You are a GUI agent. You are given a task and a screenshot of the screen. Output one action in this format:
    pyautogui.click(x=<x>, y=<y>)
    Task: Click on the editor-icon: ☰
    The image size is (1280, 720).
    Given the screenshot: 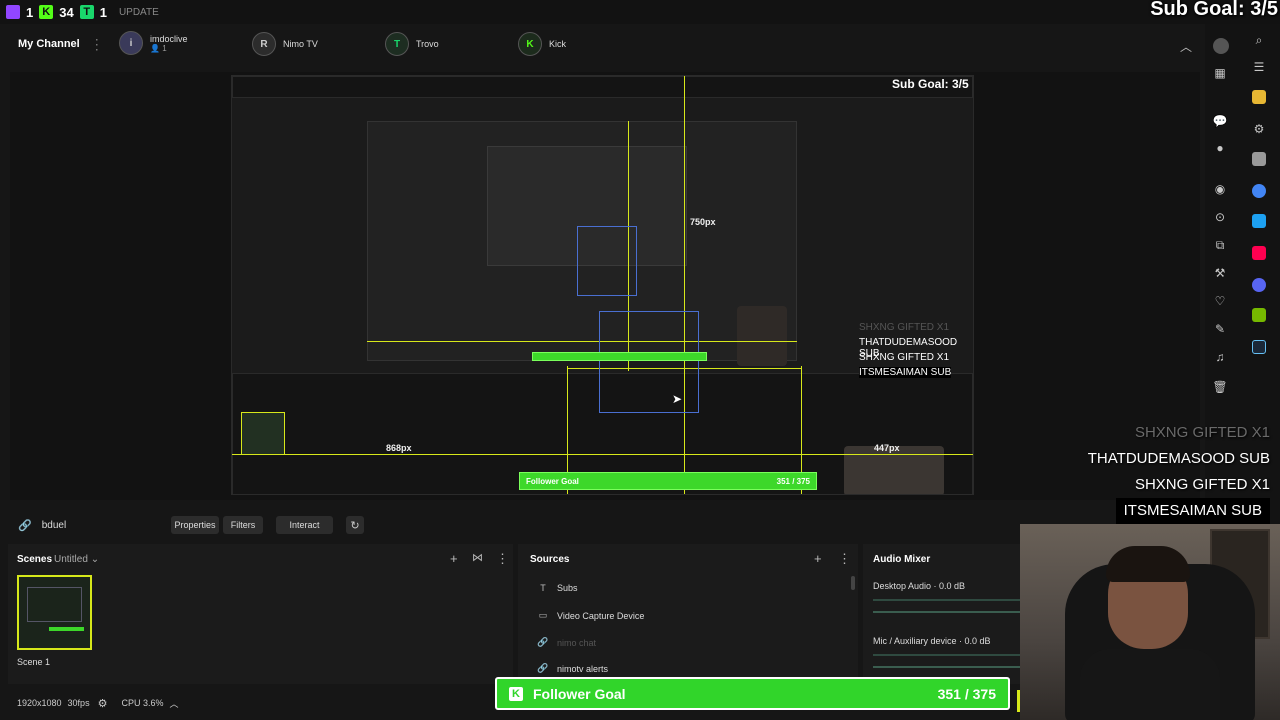 What is the action you would take?
    pyautogui.click(x=1259, y=67)
    